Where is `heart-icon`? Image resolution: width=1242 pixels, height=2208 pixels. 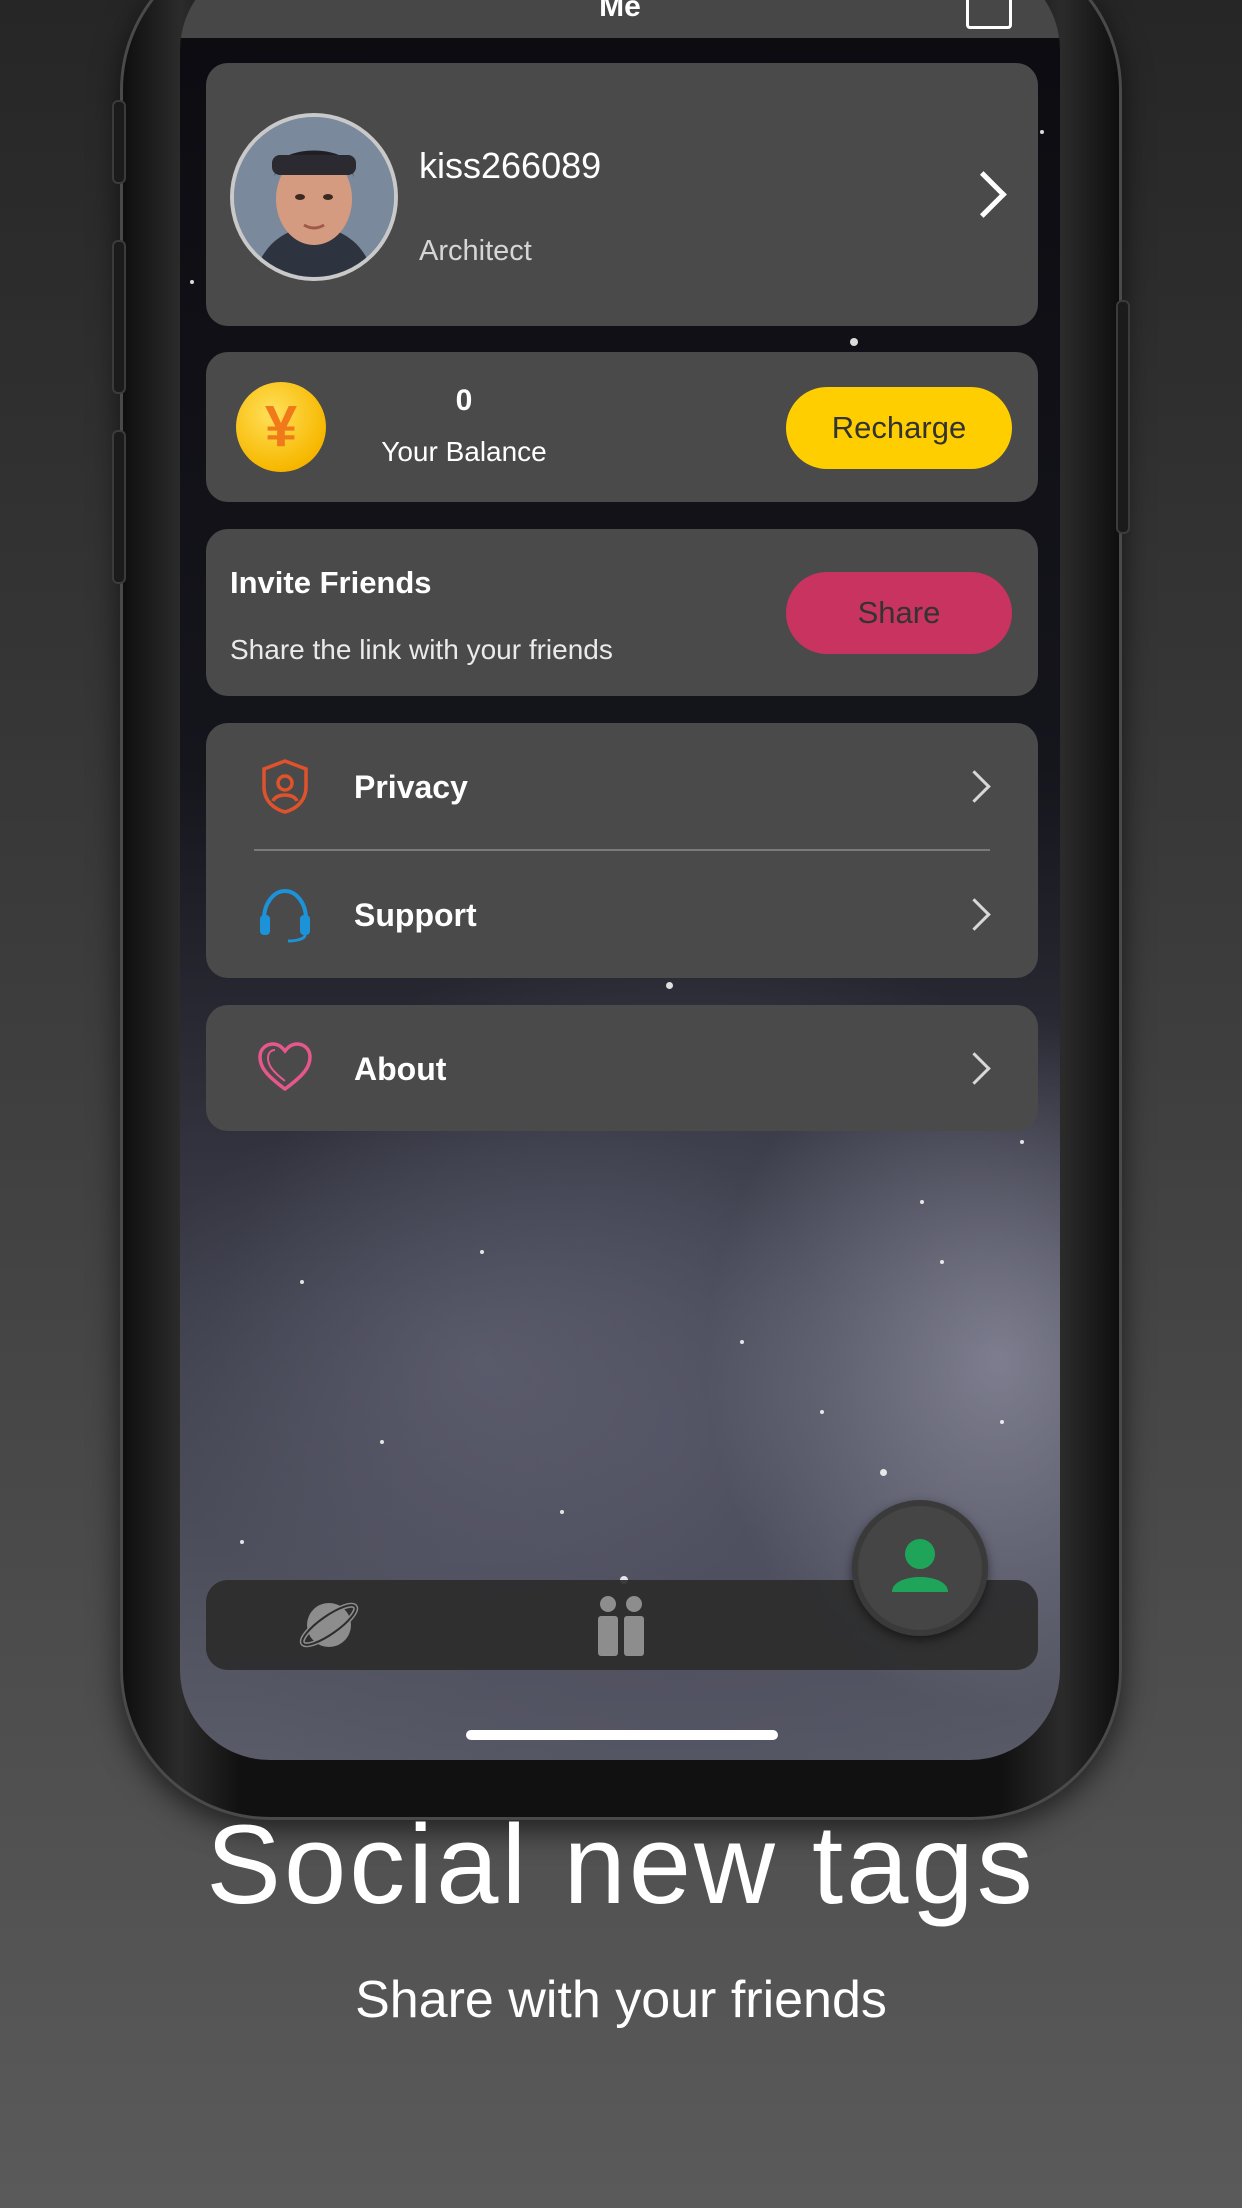
heart-icon is located at coordinates (285, 1067).